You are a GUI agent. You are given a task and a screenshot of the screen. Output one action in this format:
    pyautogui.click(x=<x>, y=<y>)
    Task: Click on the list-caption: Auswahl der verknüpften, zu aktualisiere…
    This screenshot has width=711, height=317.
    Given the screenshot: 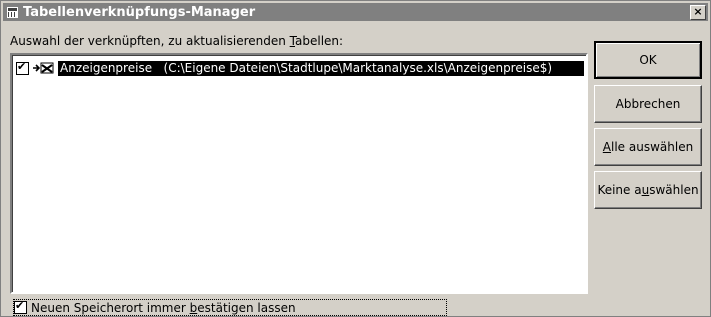 What is the action you would take?
    pyautogui.click(x=177, y=41)
    